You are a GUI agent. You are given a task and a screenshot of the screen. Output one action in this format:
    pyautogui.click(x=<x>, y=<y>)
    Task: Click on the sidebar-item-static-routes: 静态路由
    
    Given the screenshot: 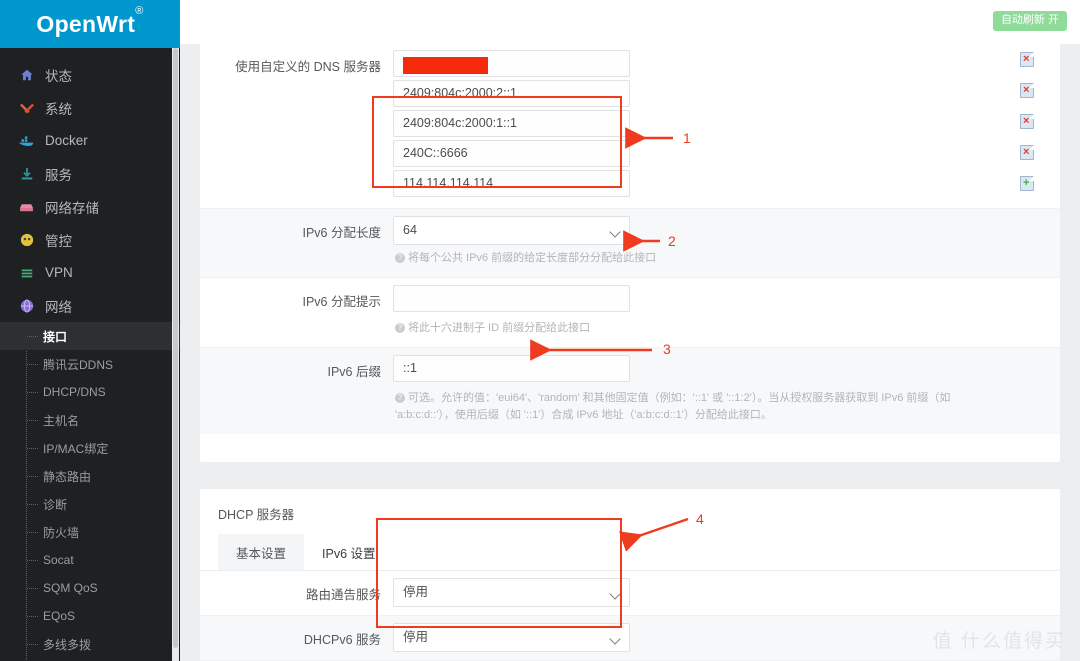 What is the action you would take?
    pyautogui.click(x=90, y=476)
    